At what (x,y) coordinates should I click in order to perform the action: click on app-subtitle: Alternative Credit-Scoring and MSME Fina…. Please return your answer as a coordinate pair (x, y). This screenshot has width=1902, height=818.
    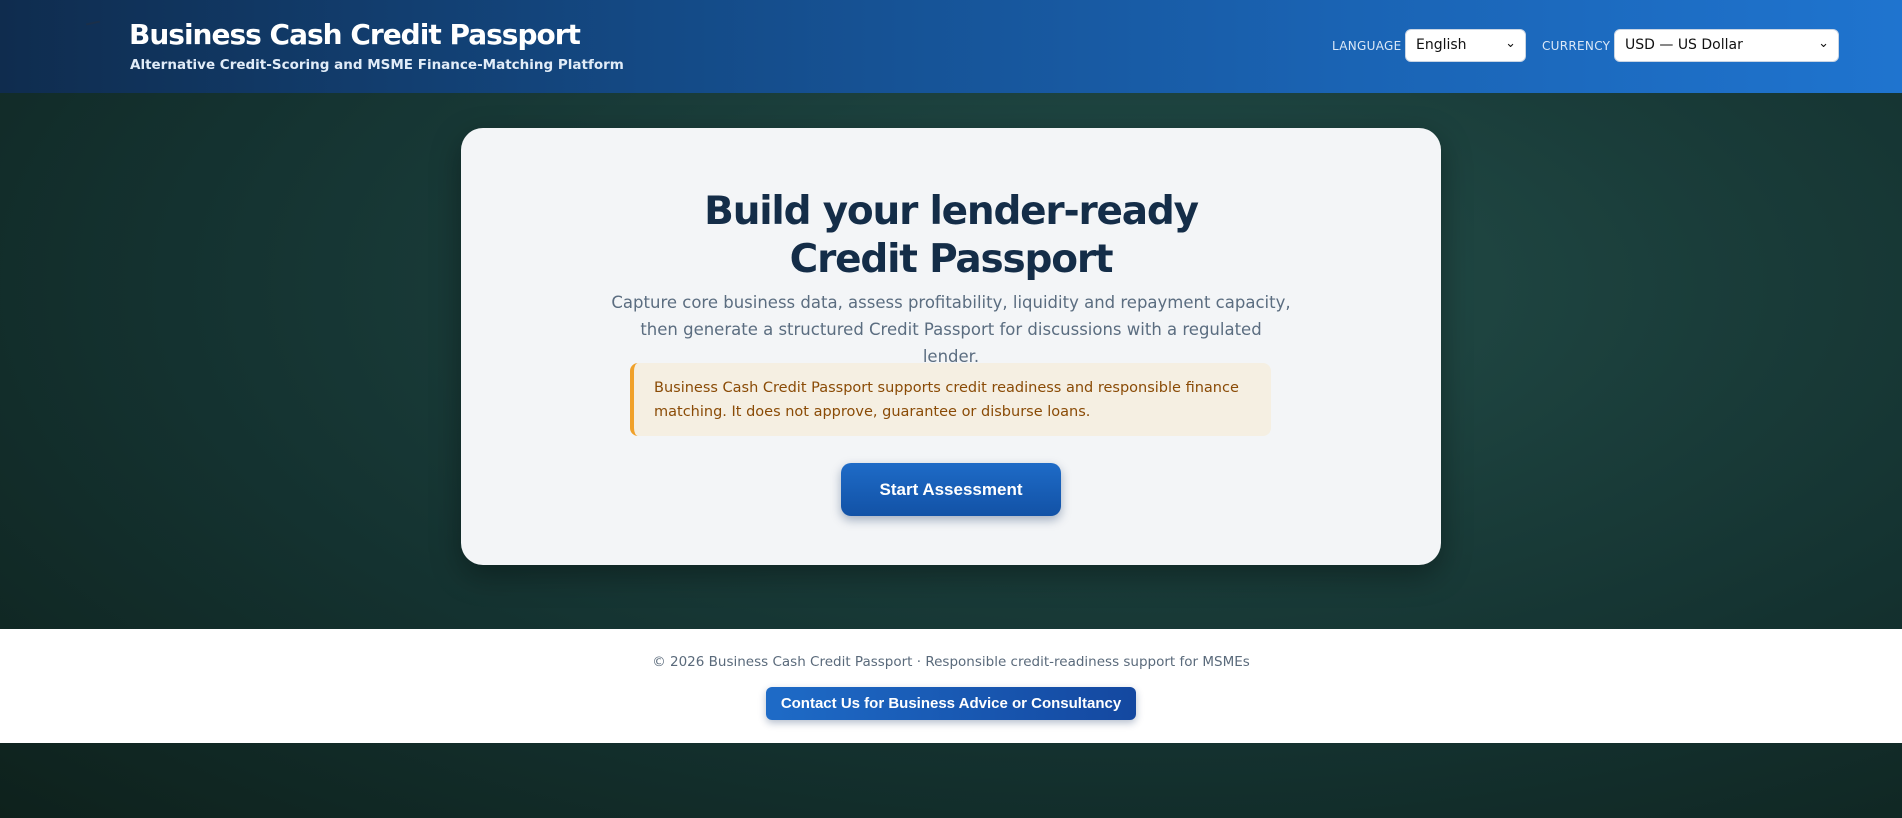
    Looking at the image, I should click on (377, 65).